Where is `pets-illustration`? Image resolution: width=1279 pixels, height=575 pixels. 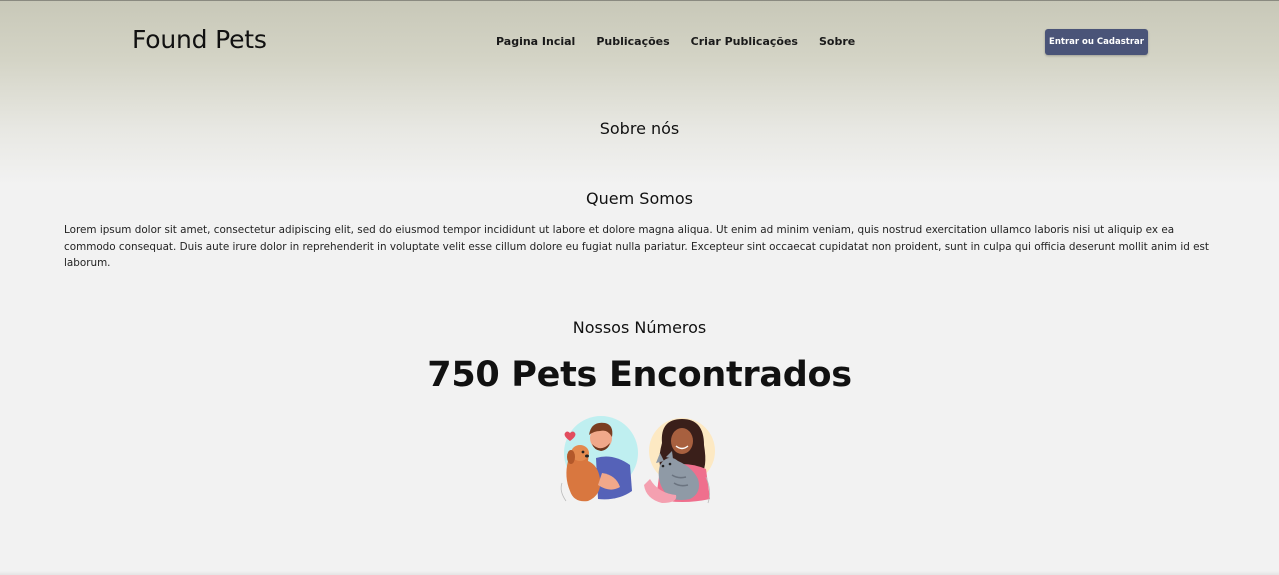 pets-illustration is located at coordinates (637, 460).